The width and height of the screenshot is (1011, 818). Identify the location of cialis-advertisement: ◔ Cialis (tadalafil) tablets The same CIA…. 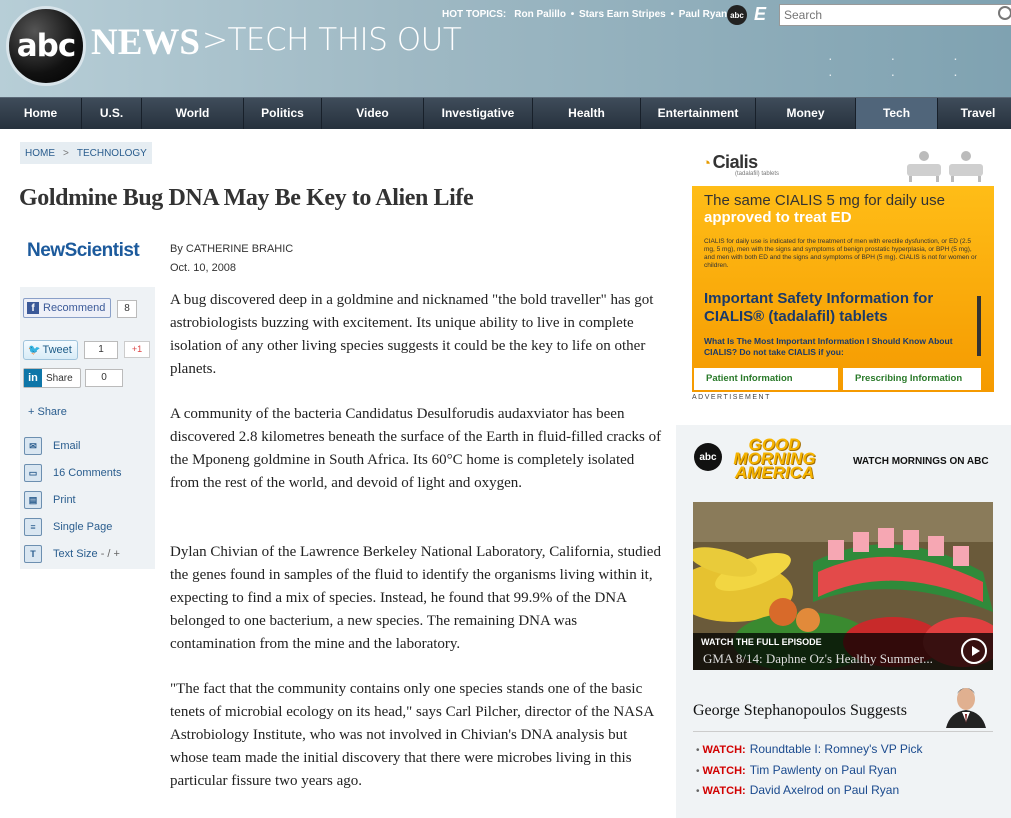
(843, 267).